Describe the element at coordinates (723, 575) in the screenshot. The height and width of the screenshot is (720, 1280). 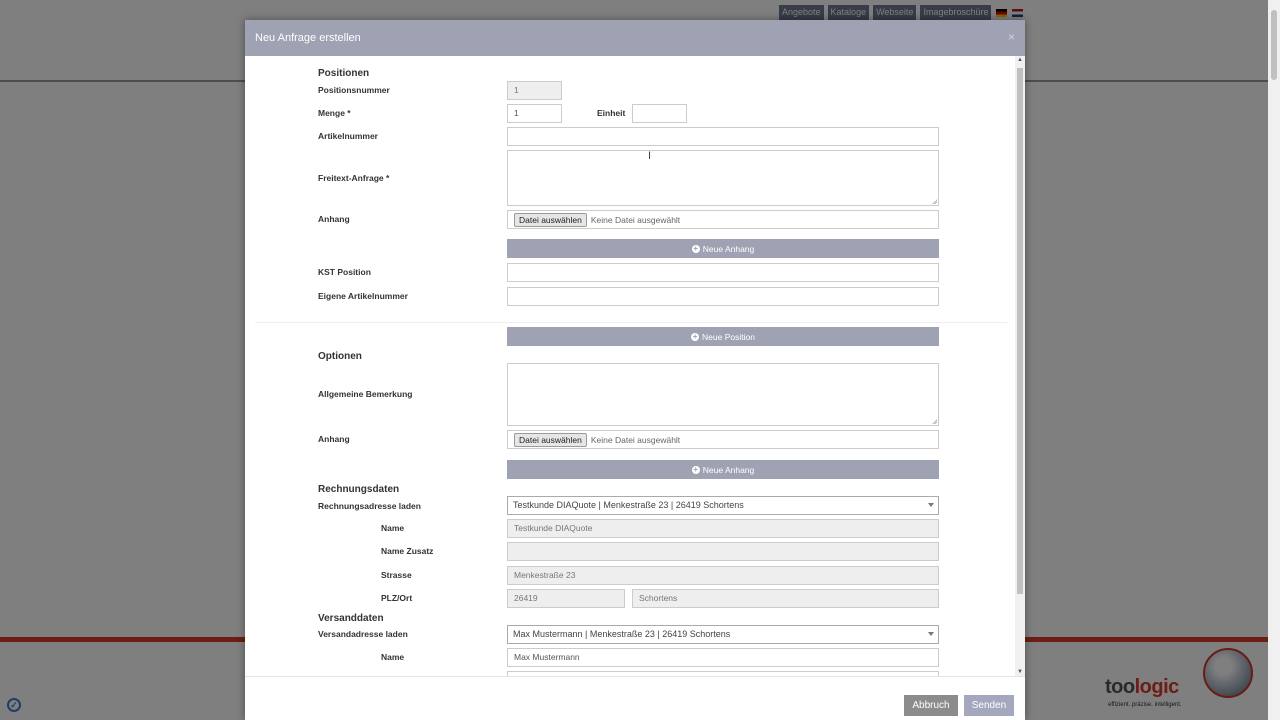
I see `rechnung-strasse-field: Menkestraße 23` at that location.